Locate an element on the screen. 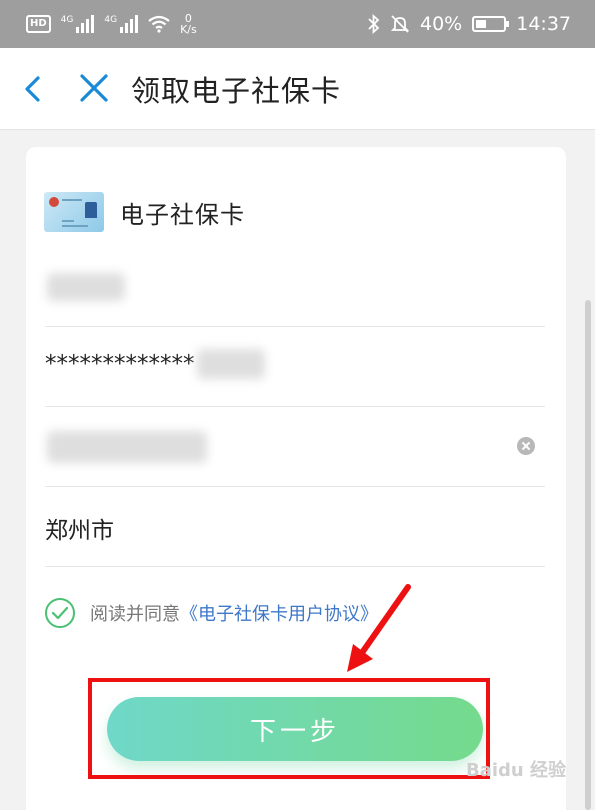 This screenshot has width=595, height=810. blurred-phone is located at coordinates (127, 447).